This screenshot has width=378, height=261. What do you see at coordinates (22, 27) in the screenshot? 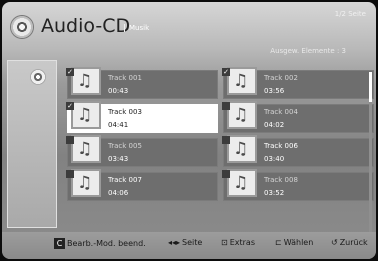
I see `cd-disc-icon` at bounding box center [22, 27].